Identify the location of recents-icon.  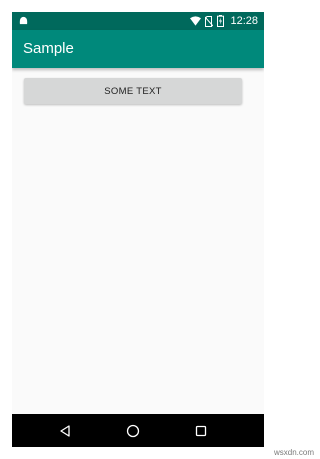
(201, 431).